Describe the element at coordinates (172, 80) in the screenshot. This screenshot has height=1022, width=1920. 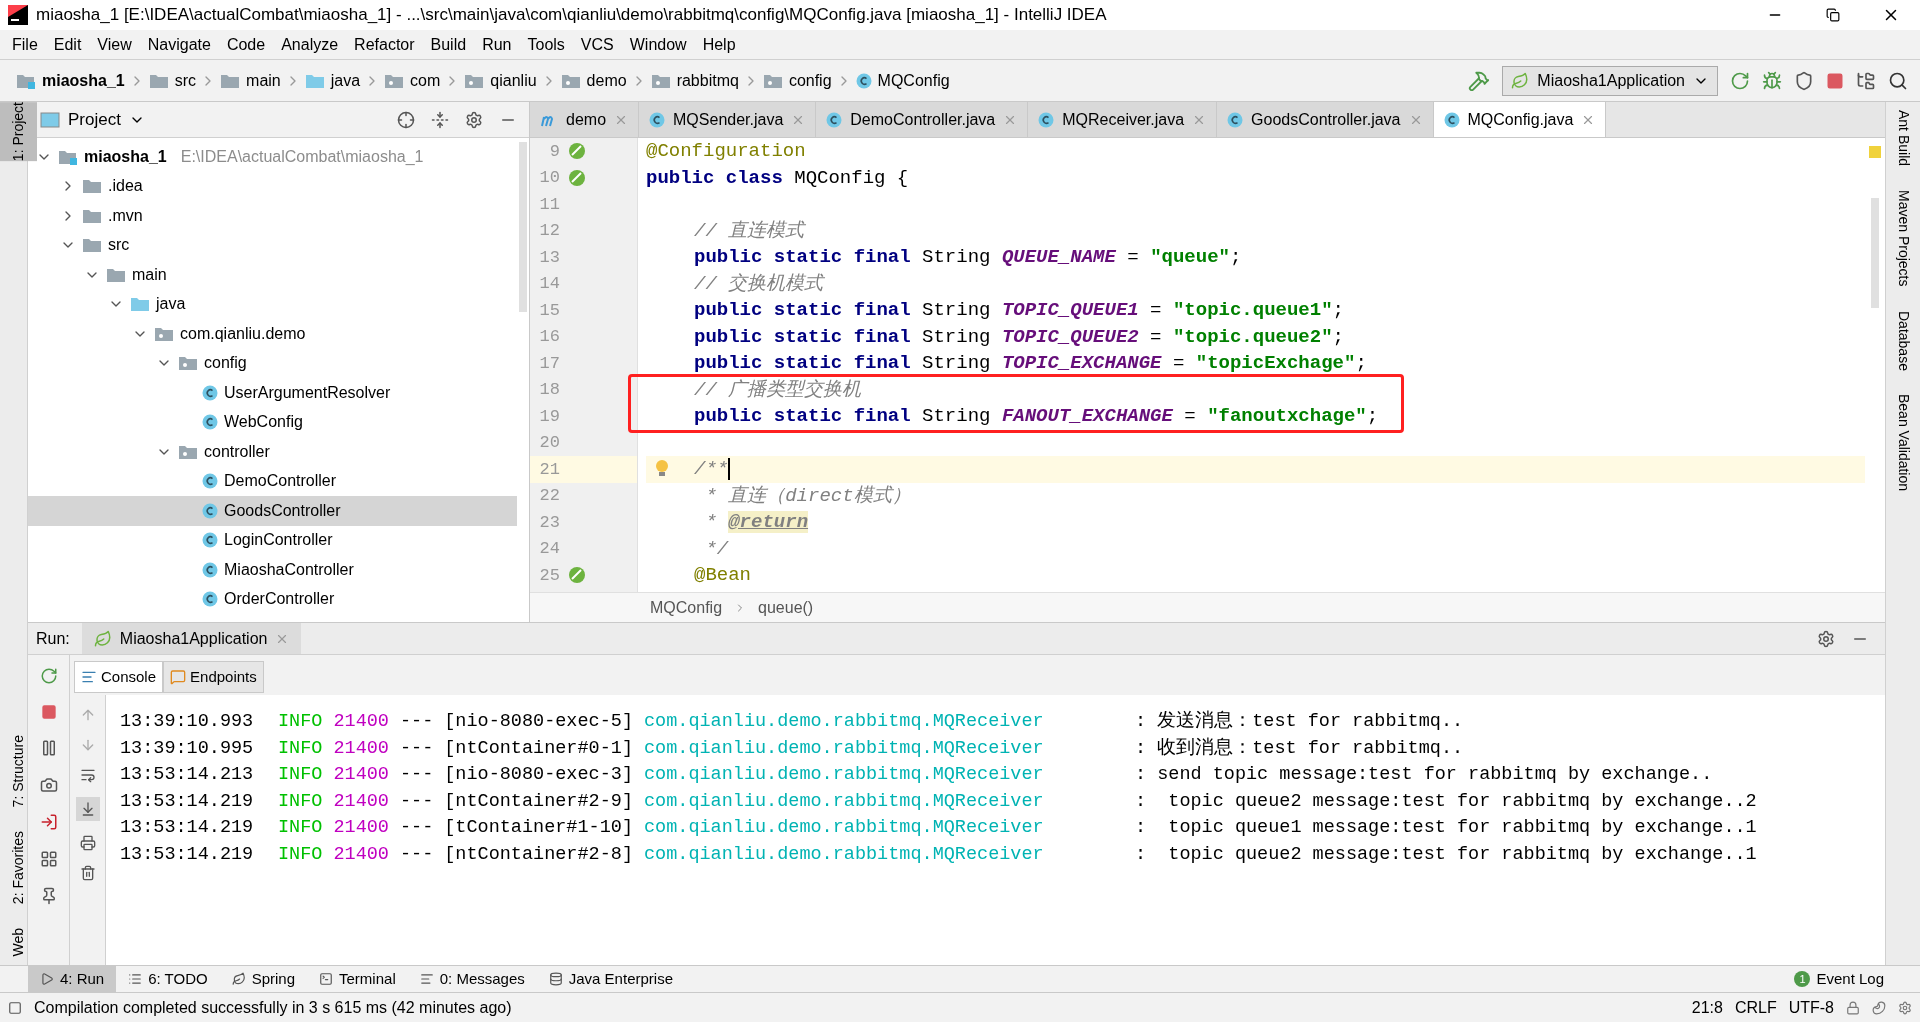
I see `breadcrumb-item: src` at that location.